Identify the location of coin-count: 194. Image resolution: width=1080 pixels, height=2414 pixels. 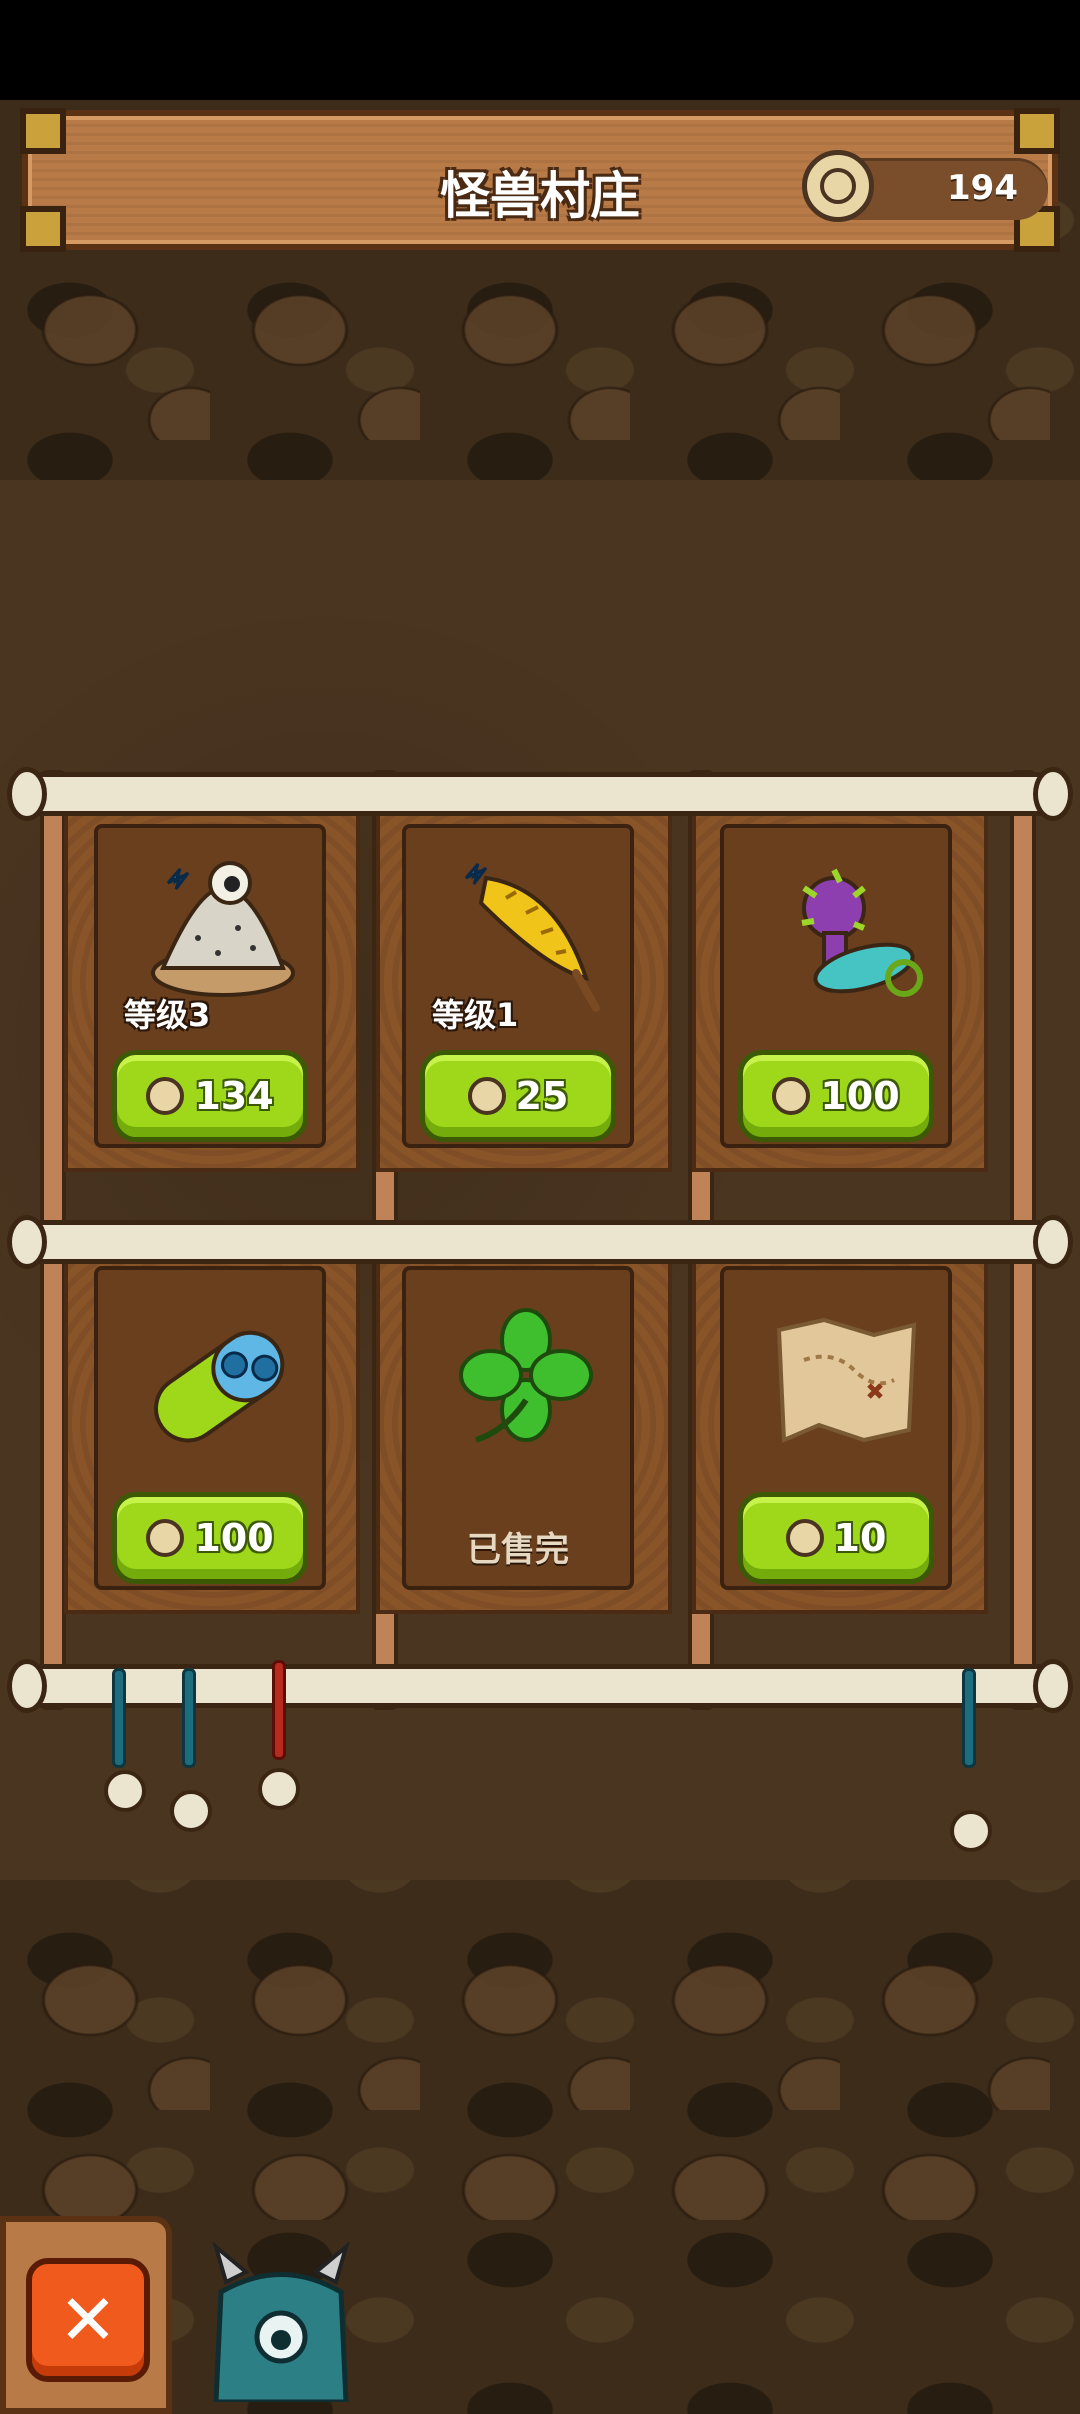
(982, 188).